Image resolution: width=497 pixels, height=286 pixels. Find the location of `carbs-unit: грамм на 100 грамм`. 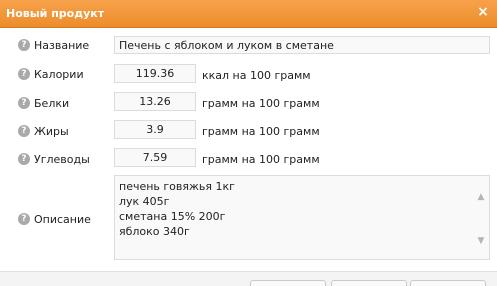

carbs-unit: грамм на 100 грамм is located at coordinates (261, 159).